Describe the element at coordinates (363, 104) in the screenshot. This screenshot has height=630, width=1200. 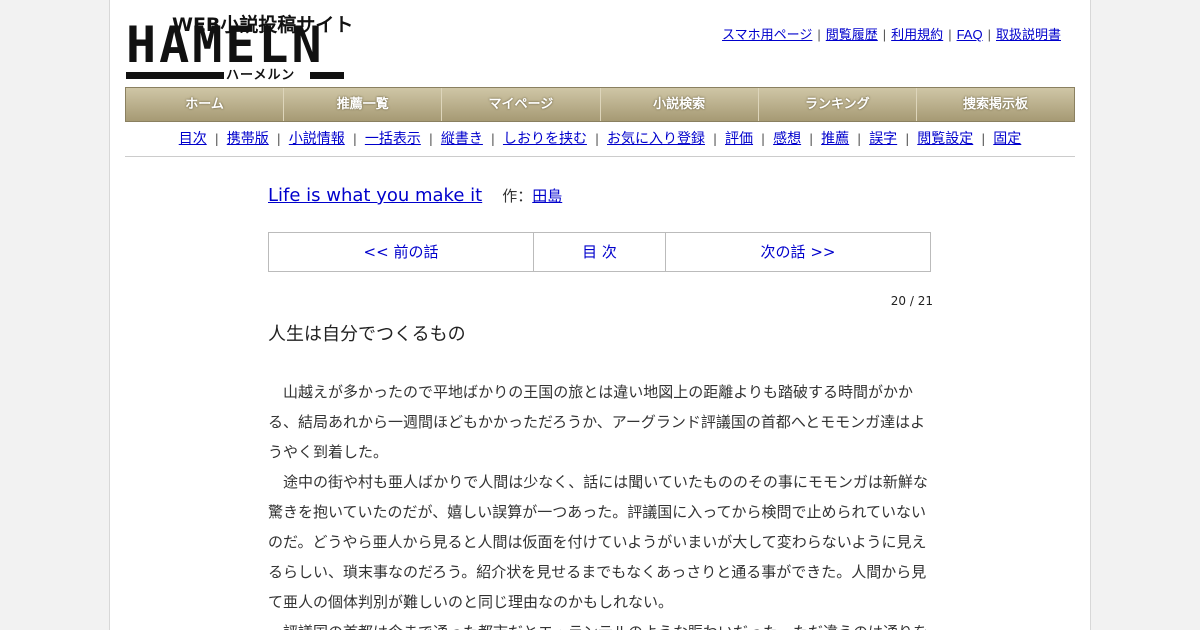
I see `nav-recommendations: 推薦一覧` at that location.